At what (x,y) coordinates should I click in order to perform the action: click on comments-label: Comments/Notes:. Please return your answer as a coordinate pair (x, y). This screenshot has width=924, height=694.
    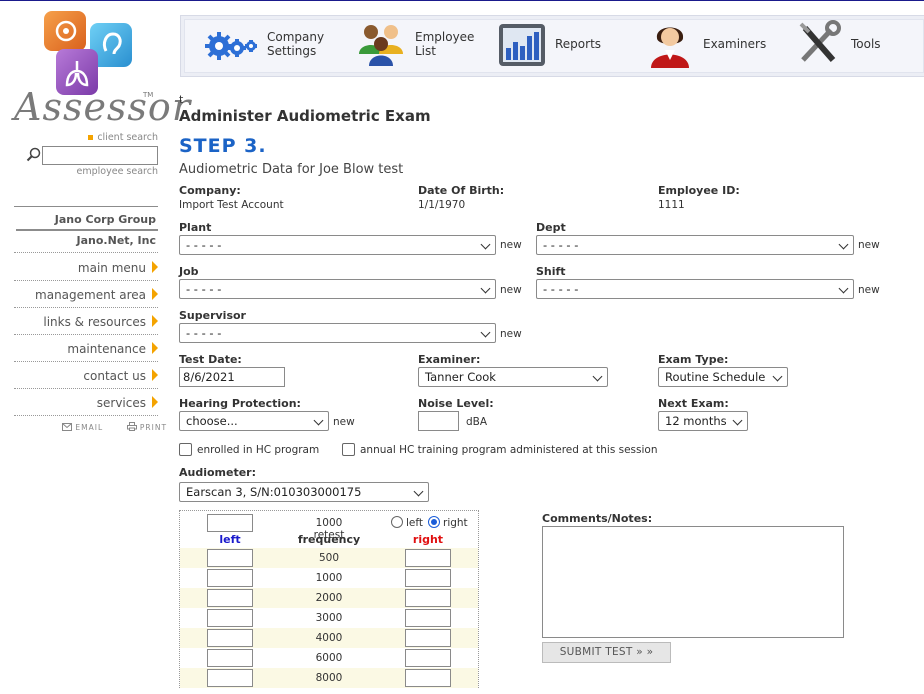
    Looking at the image, I should click on (597, 518).